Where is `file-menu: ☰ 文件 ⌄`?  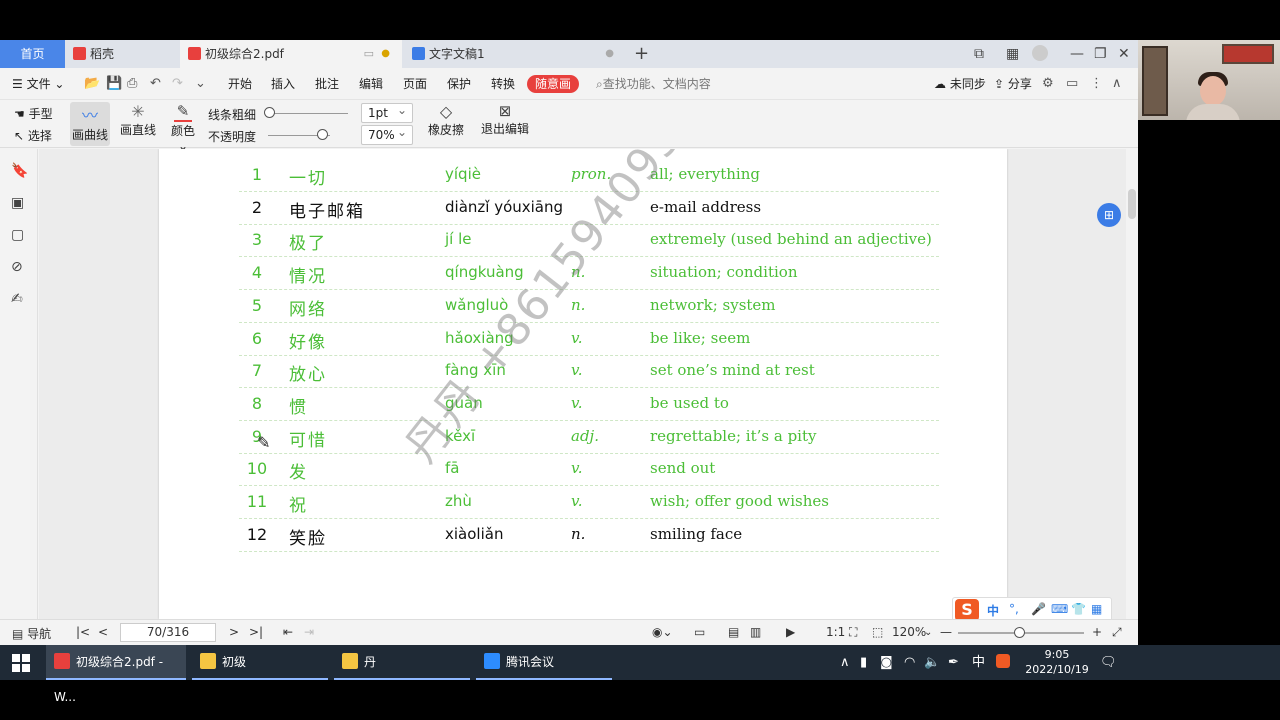 file-menu: ☰ 文件 ⌄ is located at coordinates (38, 84).